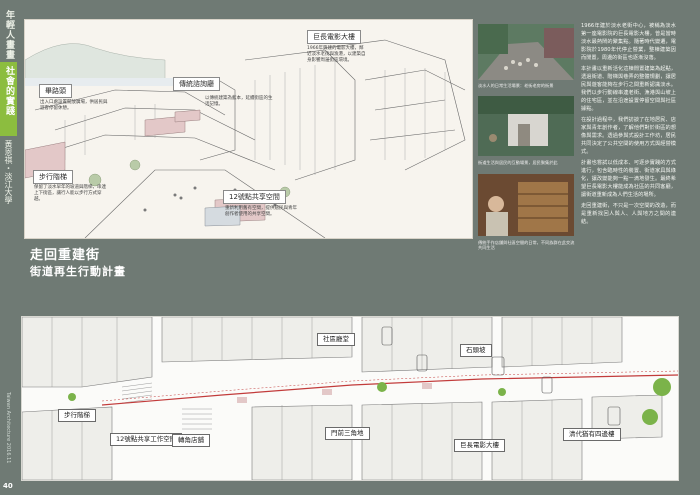 The height and width of the screenshot is (495, 700). What do you see at coordinates (526, 245) in the screenshot?
I see `photo-caption-3: 傳統手作店舖與社區空間的日常，不同族群在此交流共同生活` at bounding box center [526, 245].